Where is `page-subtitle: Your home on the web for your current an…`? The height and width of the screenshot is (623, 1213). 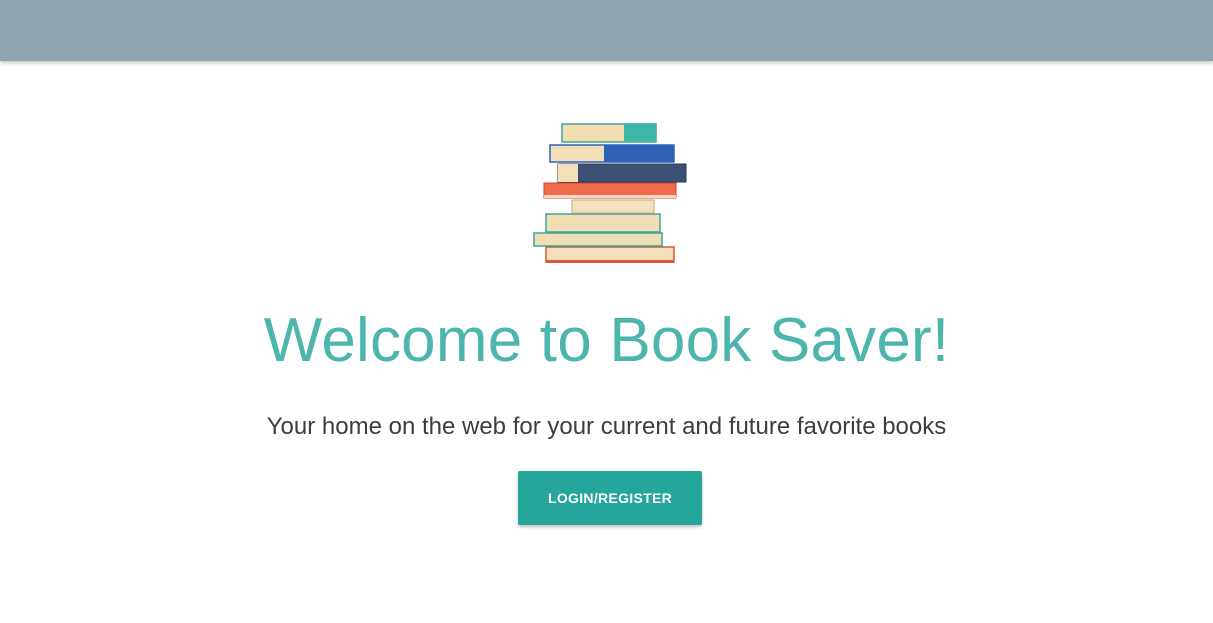
page-subtitle: Your home on the web for your current an… is located at coordinates (606, 426).